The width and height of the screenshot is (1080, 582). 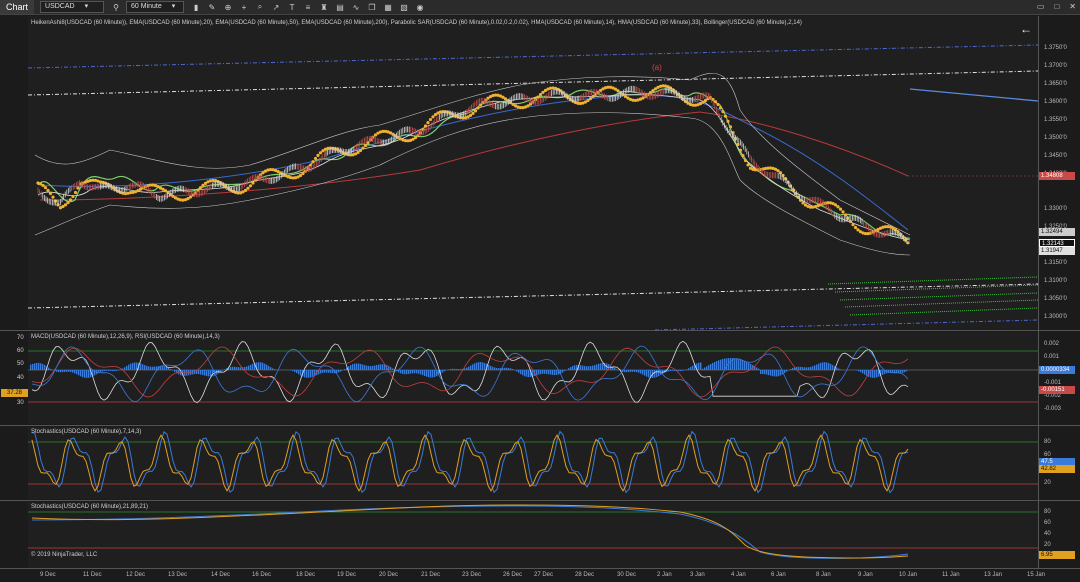 I want to click on rsi-tick: 50, so click(x=20, y=364).